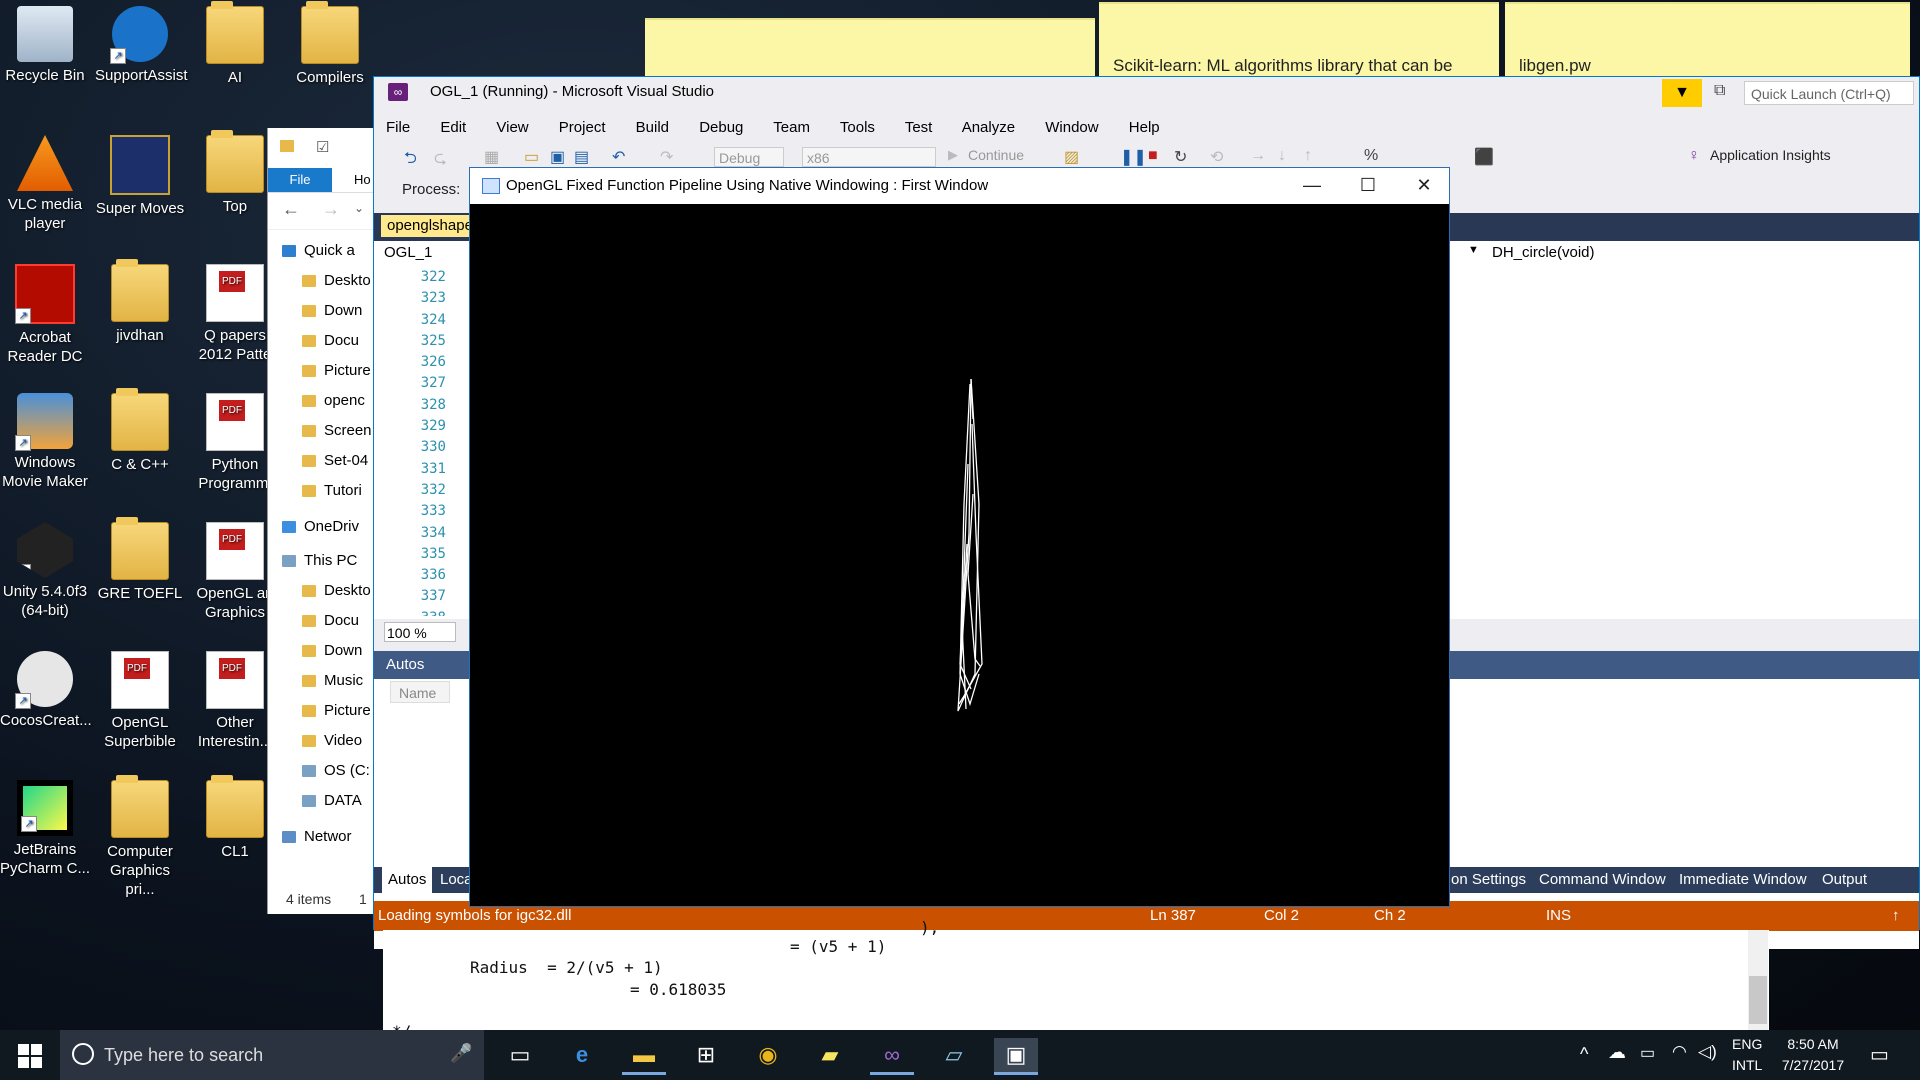 This screenshot has width=1920, height=1080. Describe the element at coordinates (1682, 93) in the screenshot. I see `filter-icon: ▼` at that location.